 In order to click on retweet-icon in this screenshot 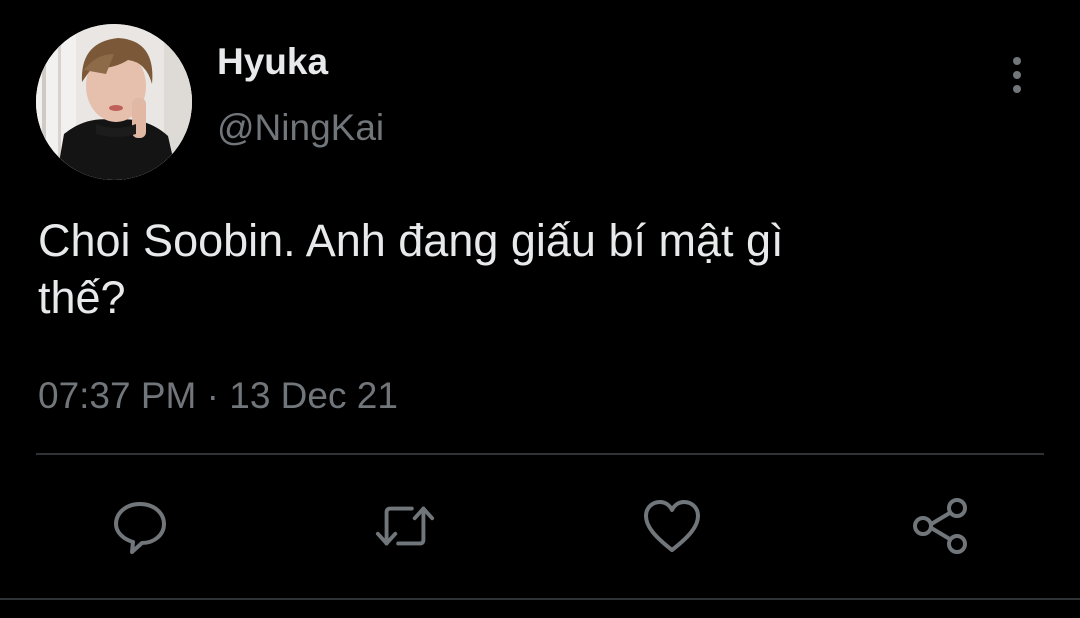, I will do `click(405, 526)`.